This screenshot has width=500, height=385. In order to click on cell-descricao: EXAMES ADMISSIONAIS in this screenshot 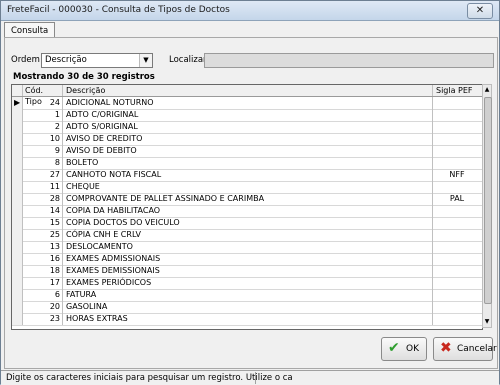, I will do `click(248, 259)`.